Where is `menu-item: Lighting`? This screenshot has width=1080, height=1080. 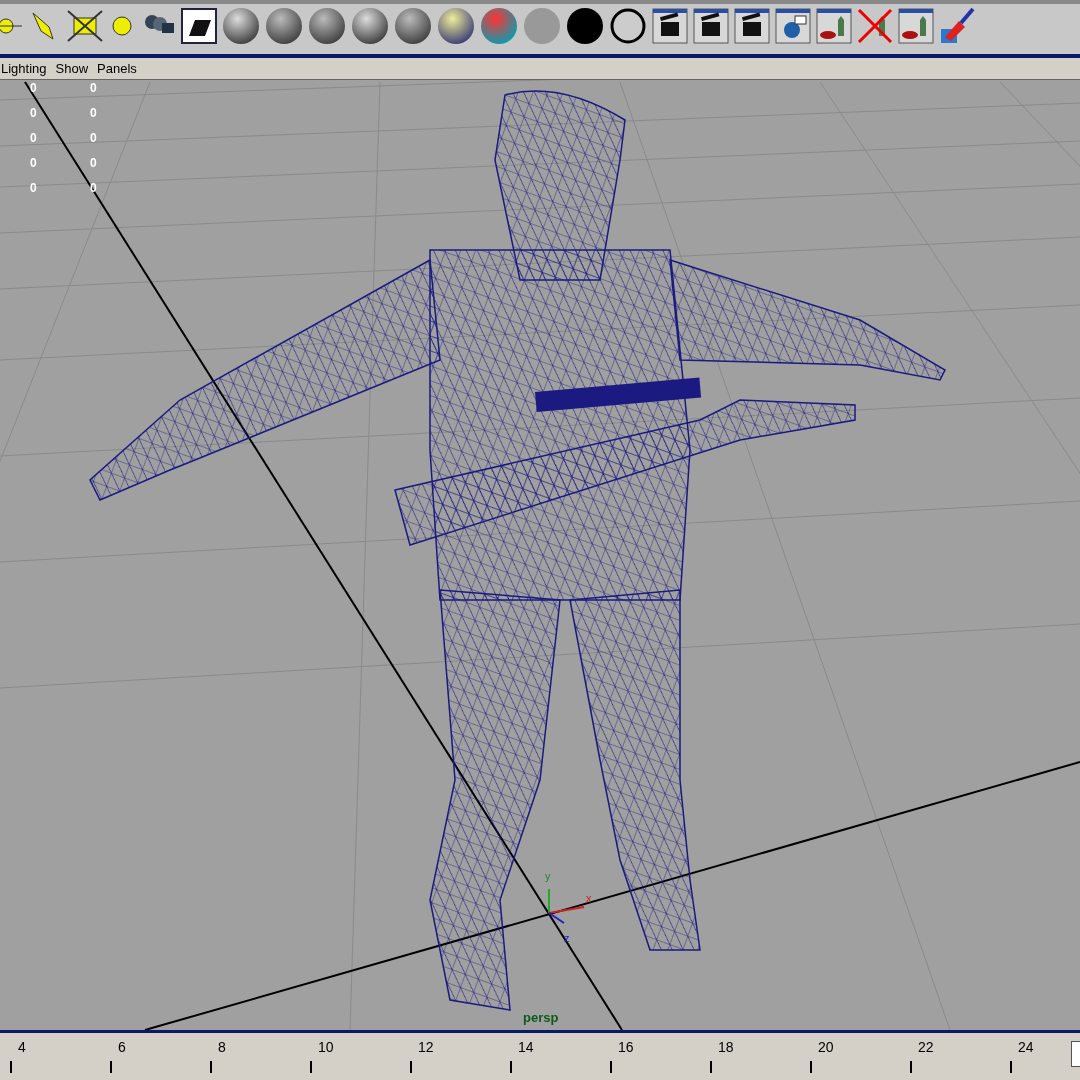
menu-item: Lighting is located at coordinates (24, 68).